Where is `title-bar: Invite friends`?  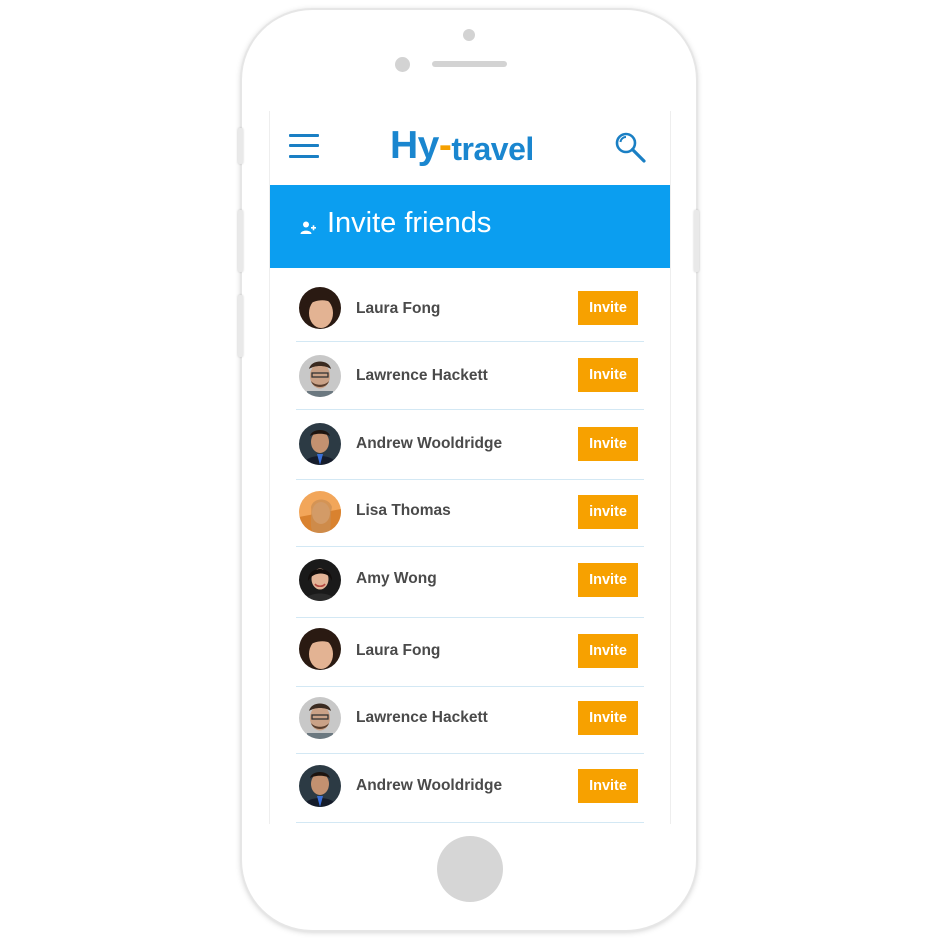
title-bar: Invite friends is located at coordinates (470, 226).